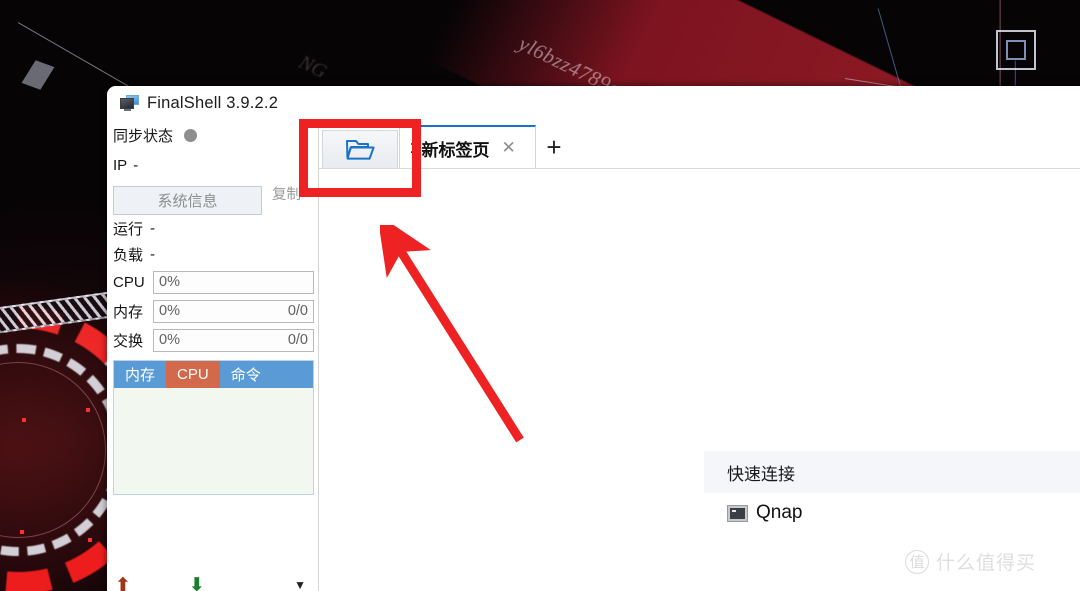 Image resolution: width=1080 pixels, height=591 pixels. I want to click on window-title-bar: FinalShell 3.9.2.2, so click(593, 103).